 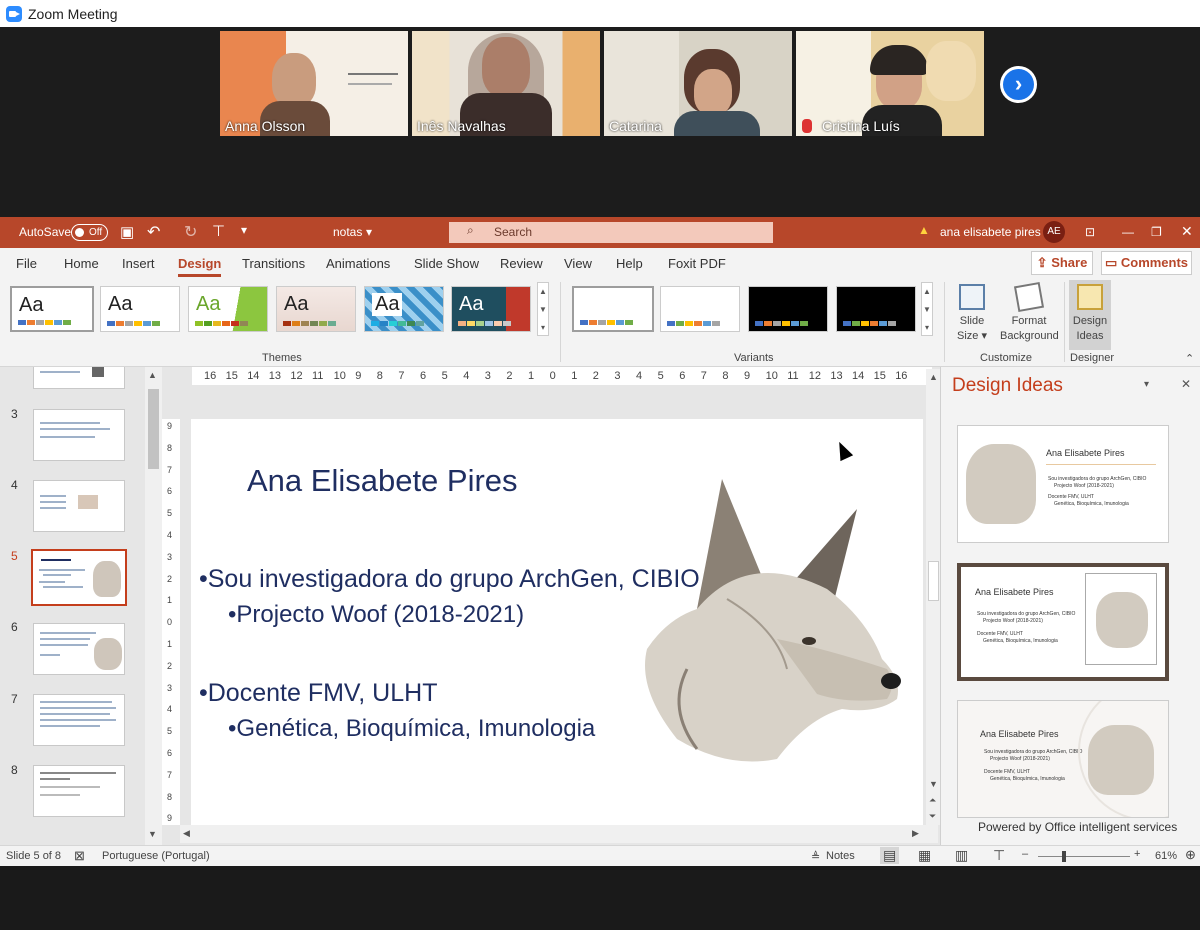 What do you see at coordinates (1146, 263) in the screenshot?
I see `comments-button: ▭ Comments` at bounding box center [1146, 263].